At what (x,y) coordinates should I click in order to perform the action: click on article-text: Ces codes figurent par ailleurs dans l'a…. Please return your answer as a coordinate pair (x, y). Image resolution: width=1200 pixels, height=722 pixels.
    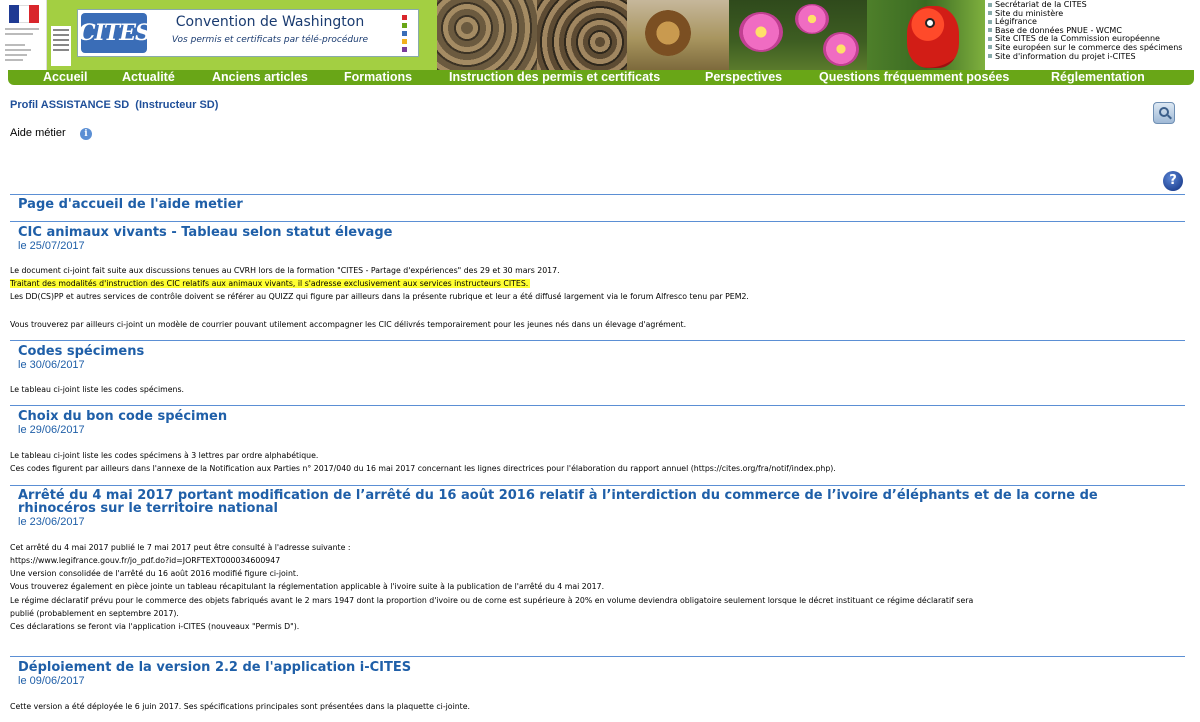
    Looking at the image, I should click on (423, 468).